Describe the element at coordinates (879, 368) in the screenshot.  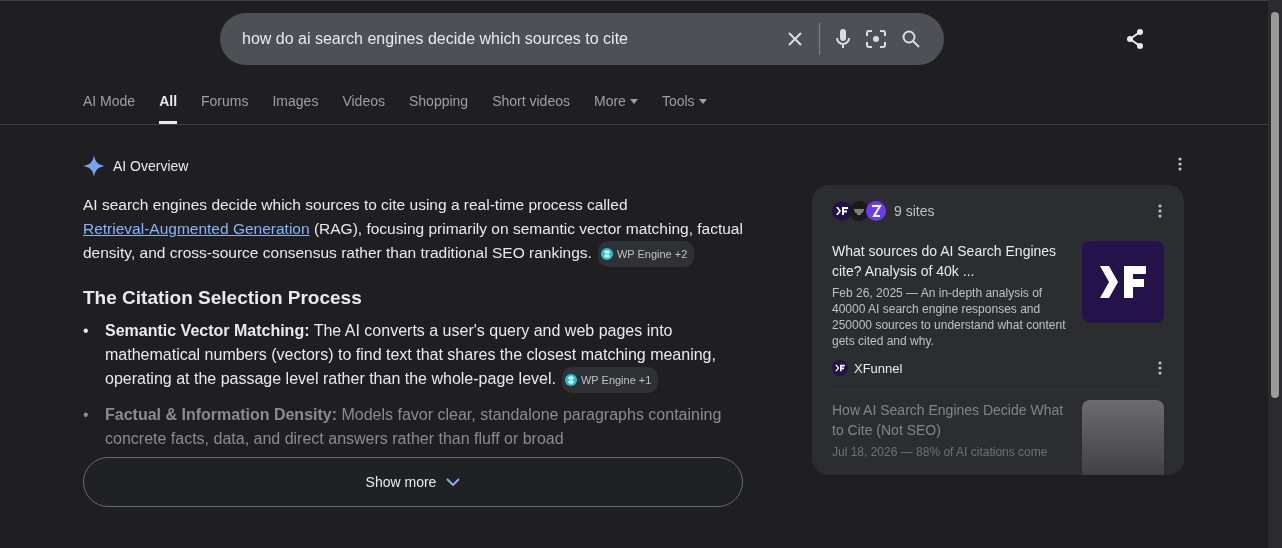
I see `site-name: XFunnel` at that location.